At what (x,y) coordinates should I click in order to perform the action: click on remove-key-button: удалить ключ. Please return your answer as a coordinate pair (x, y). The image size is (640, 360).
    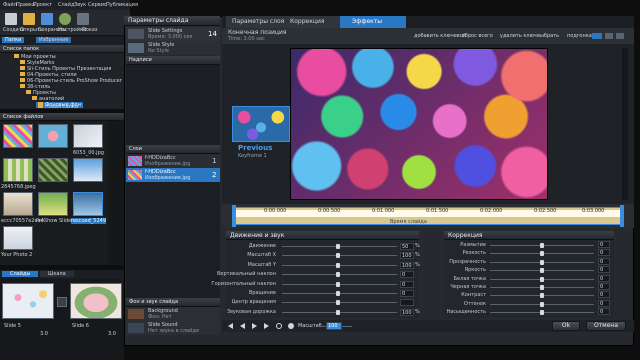
    Looking at the image, I should click on (518, 36).